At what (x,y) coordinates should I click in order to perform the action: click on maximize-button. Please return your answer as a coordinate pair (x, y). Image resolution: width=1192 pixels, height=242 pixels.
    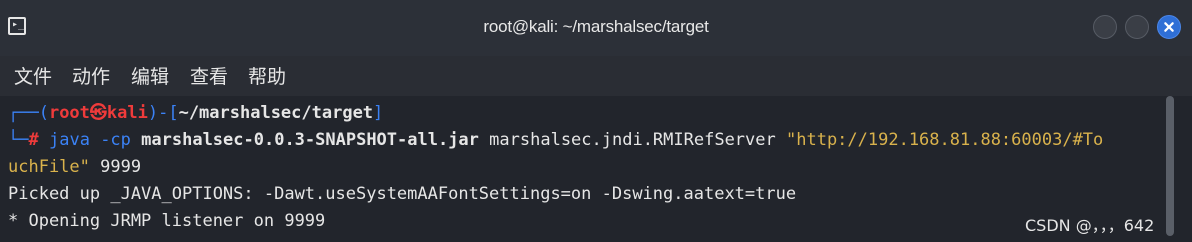
    Looking at the image, I should click on (1137, 27).